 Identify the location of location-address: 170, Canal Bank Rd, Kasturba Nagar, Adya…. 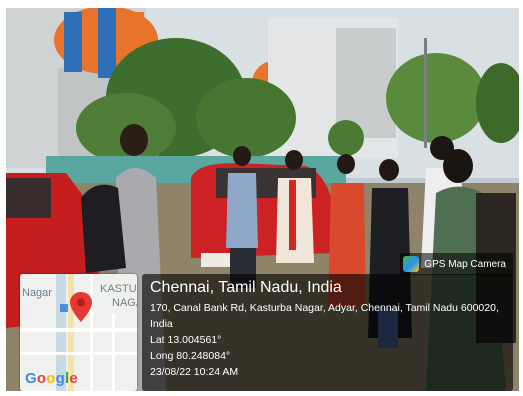
(324, 316).